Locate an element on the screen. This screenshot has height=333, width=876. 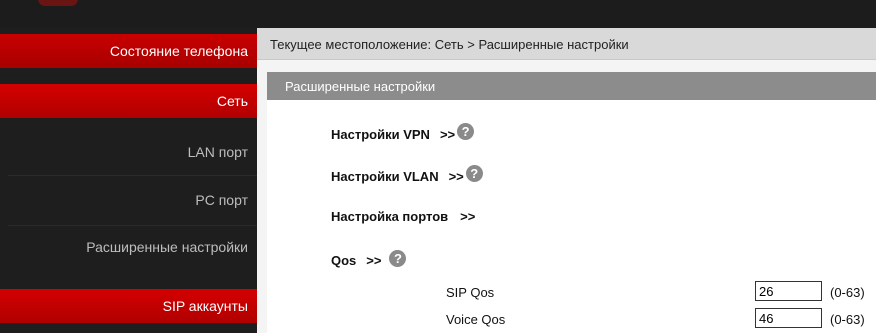
vlan-settings-link: Настройки VLAN >> ? is located at coordinates (407, 175).